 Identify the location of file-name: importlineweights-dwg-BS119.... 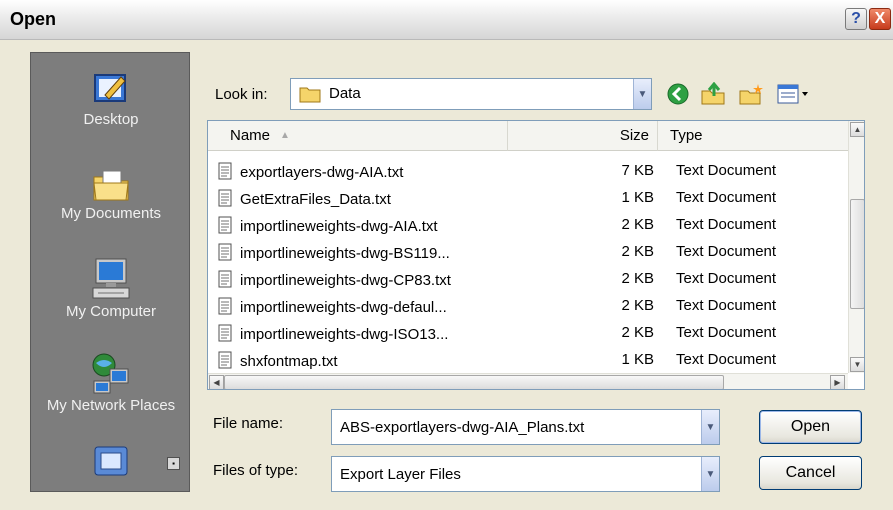
(345, 253).